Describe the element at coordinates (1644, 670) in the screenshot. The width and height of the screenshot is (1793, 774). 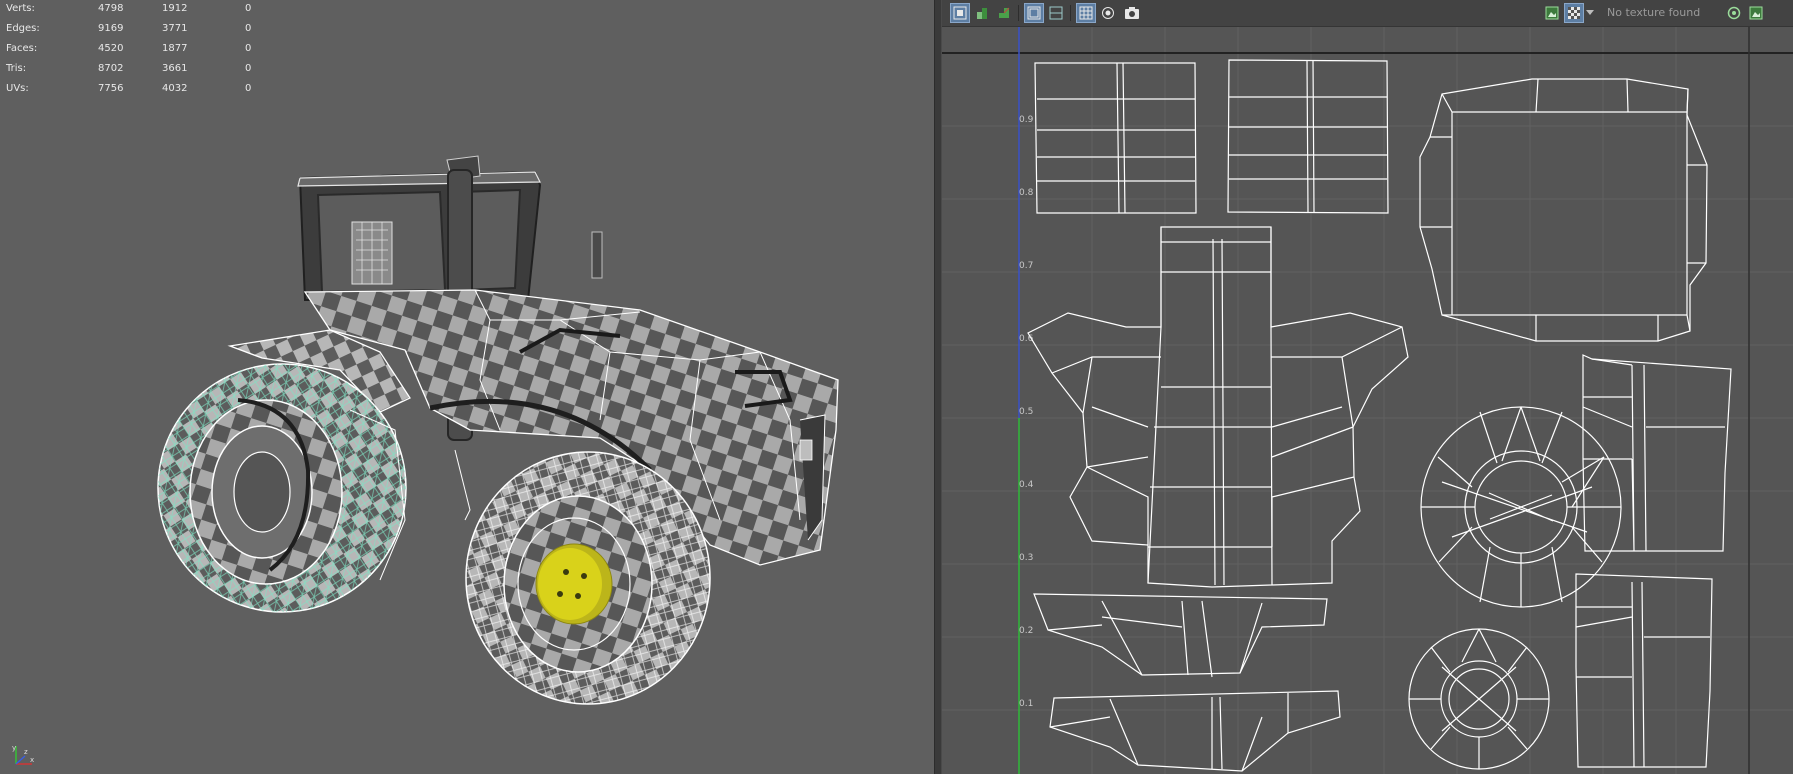
I see `uv-shell-side-panel-lower` at that location.